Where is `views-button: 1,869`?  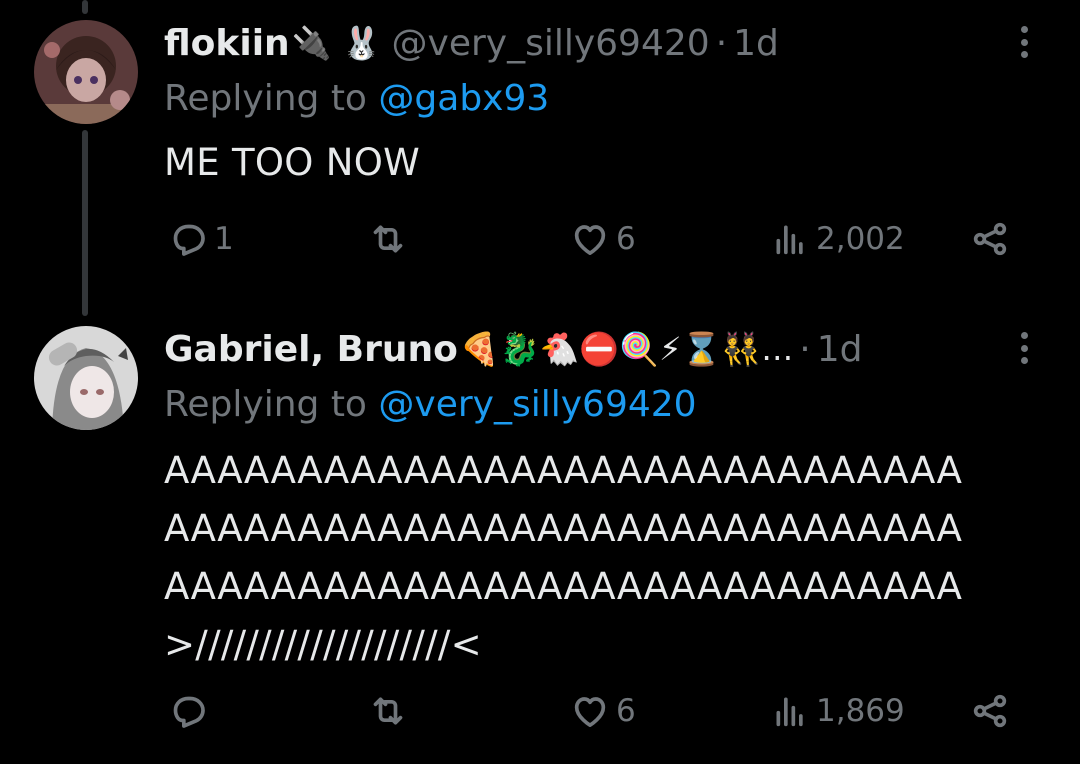
views-button: 1,869 is located at coordinates (837, 711).